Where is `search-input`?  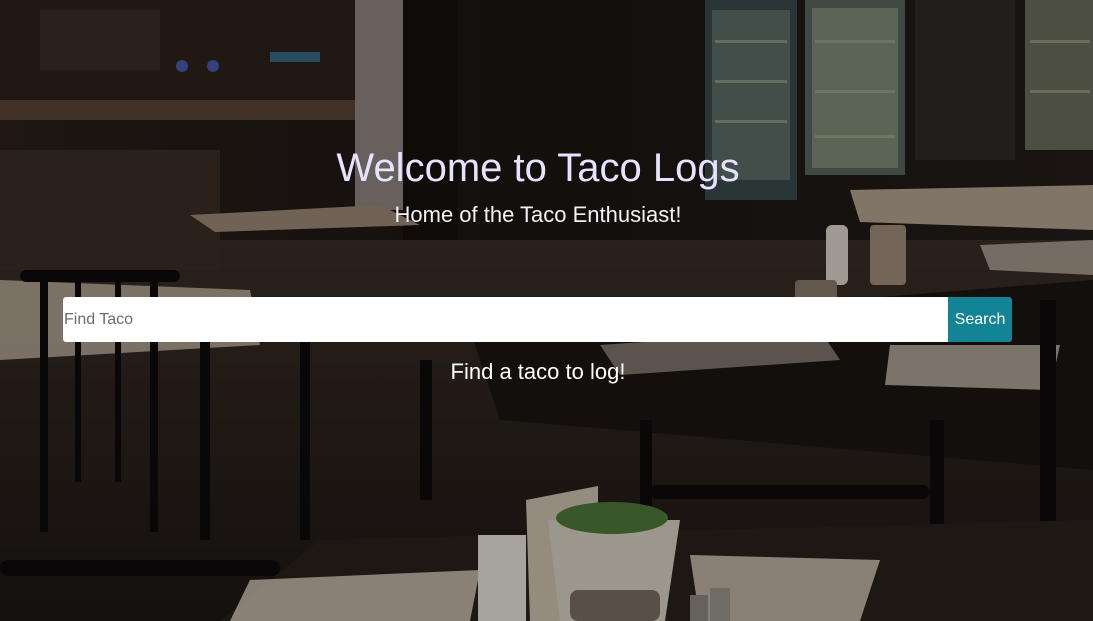 search-input is located at coordinates (505, 319).